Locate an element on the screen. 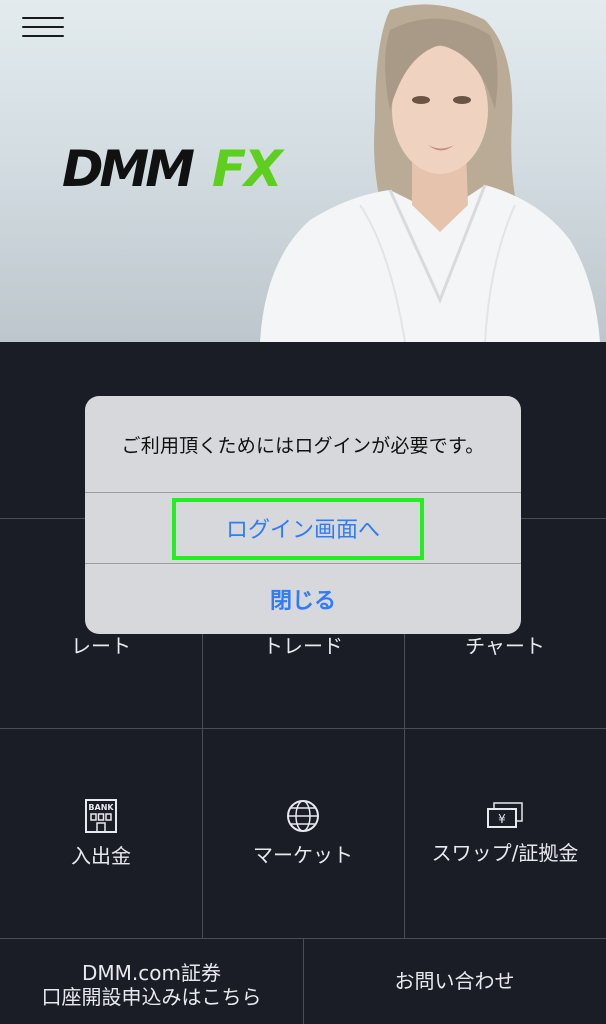  menu-contact: お問い合わせ is located at coordinates (454, 981).